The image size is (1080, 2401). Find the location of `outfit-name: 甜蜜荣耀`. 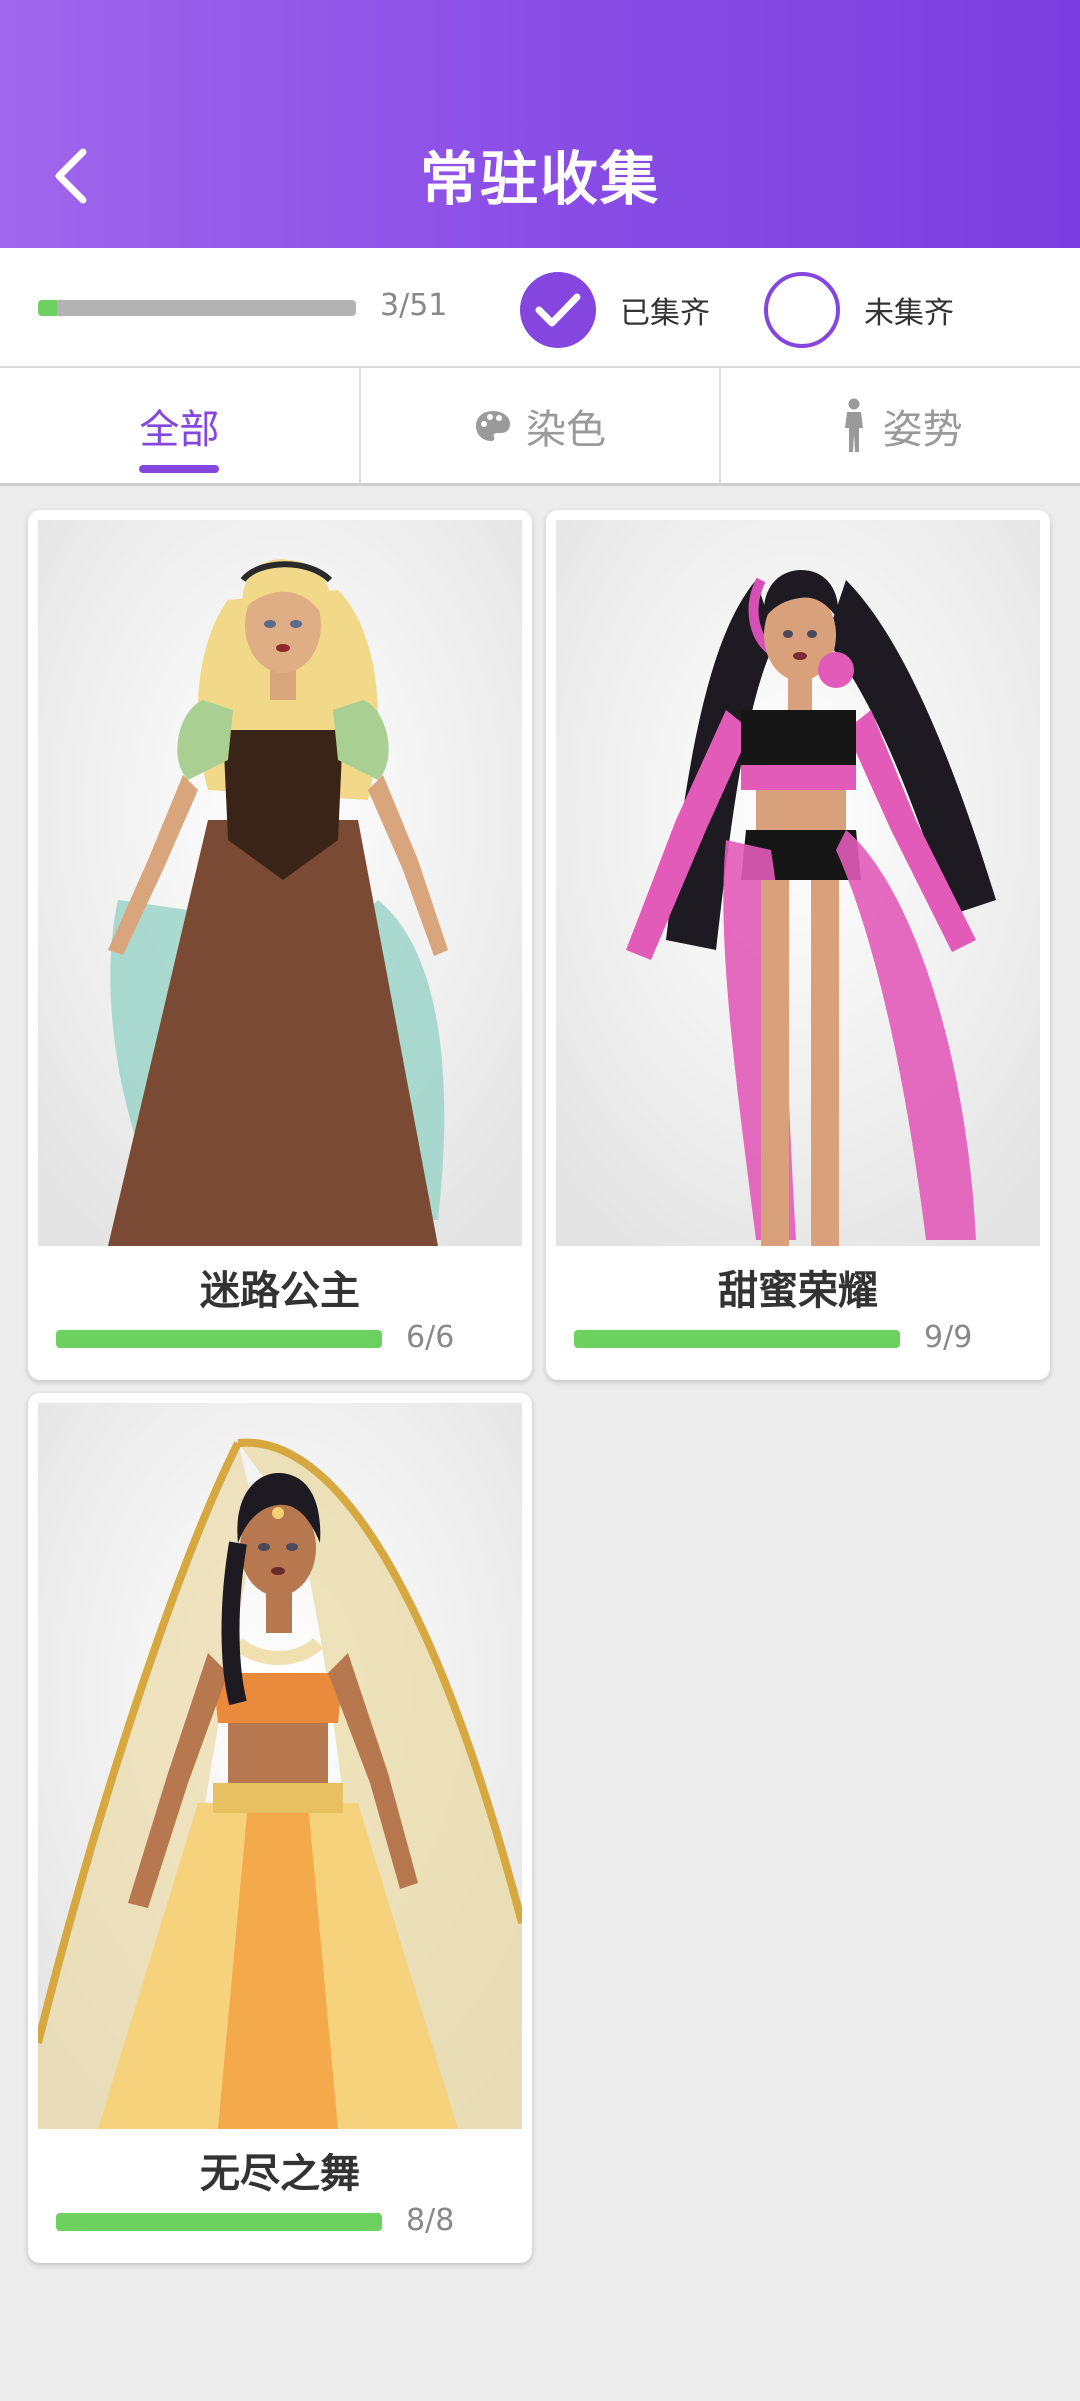

outfit-name: 甜蜜荣耀 is located at coordinates (798, 1291).